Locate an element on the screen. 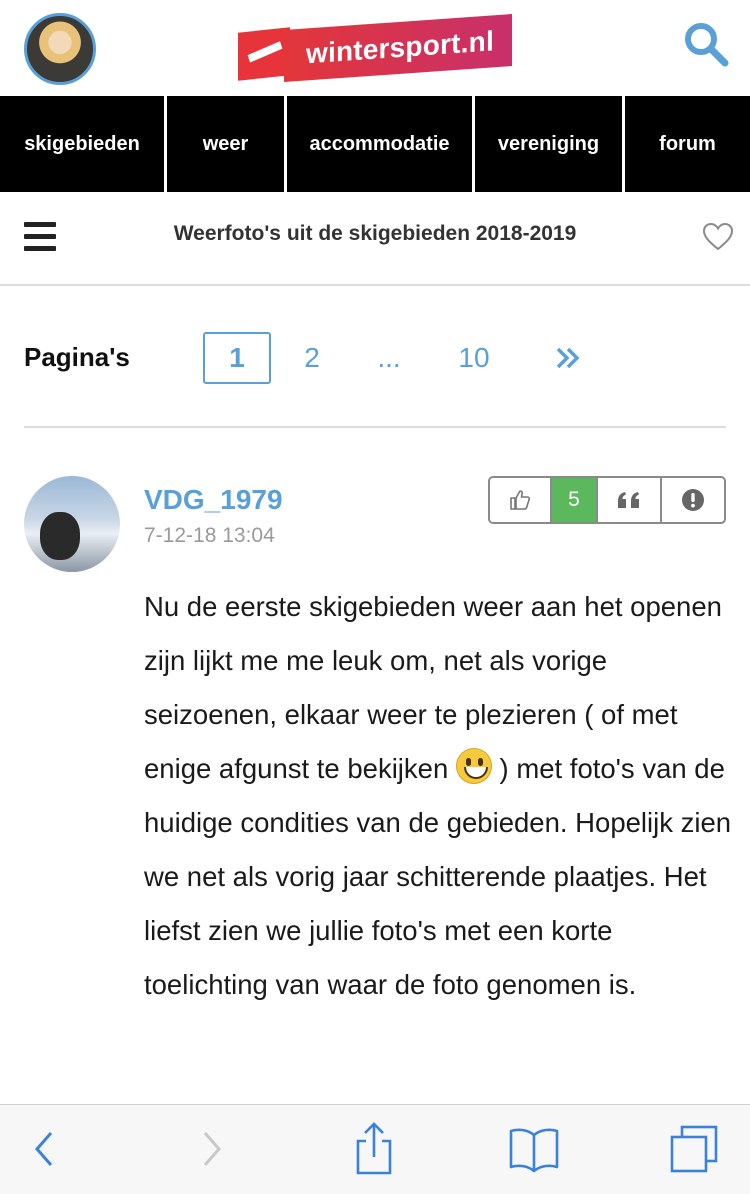  top-header: wintersport.nl is located at coordinates (375, 48).